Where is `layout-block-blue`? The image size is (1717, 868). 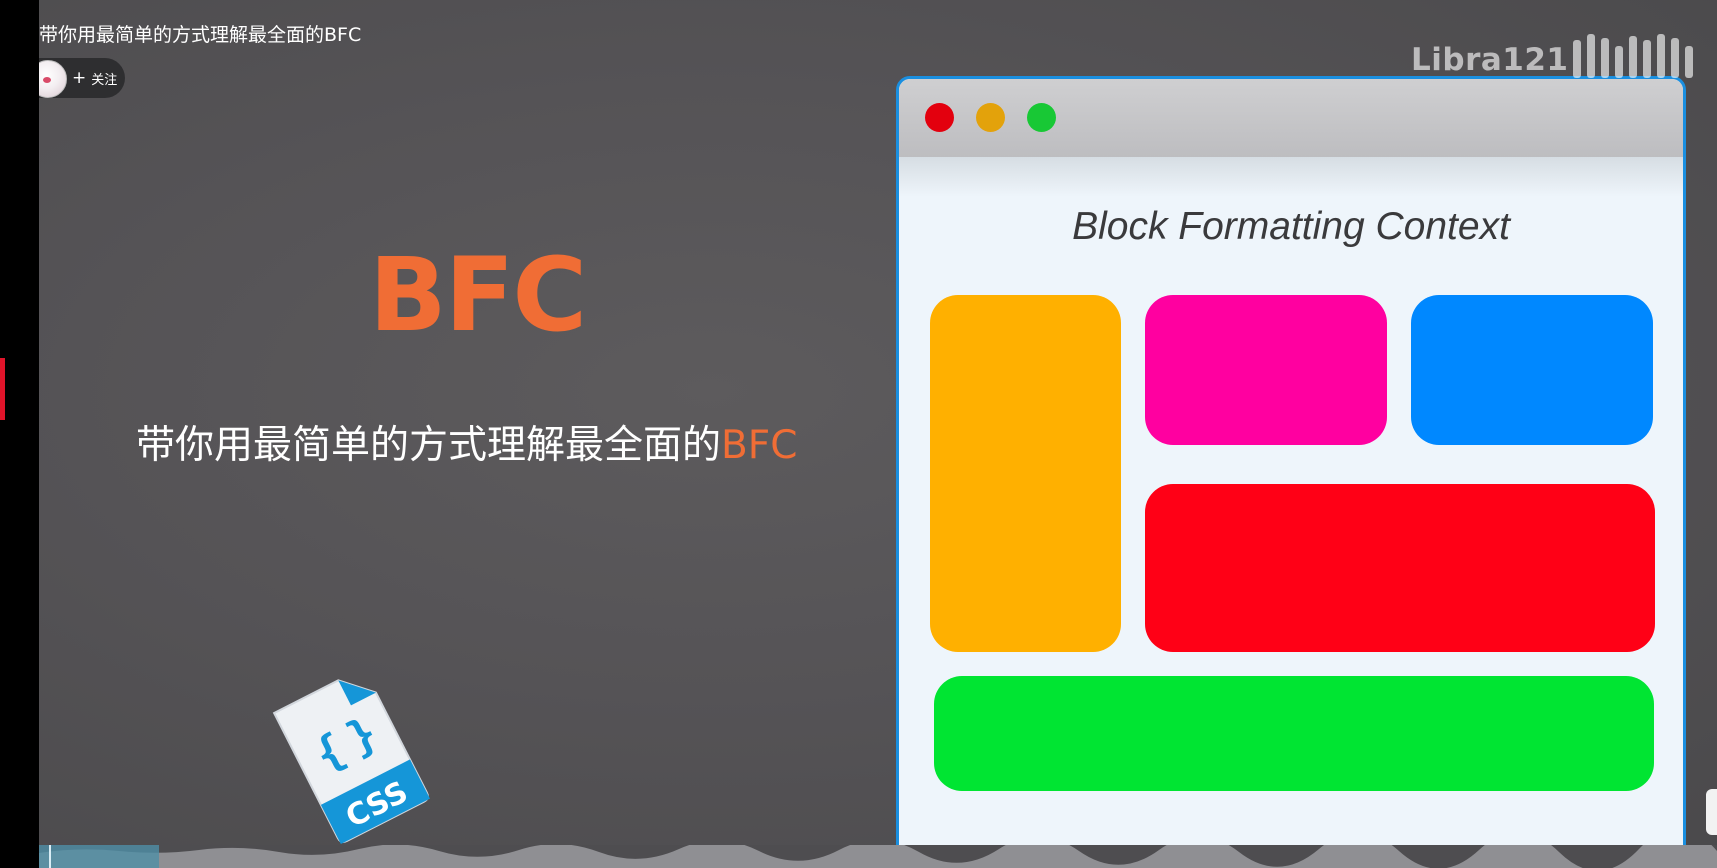 layout-block-blue is located at coordinates (1532, 370).